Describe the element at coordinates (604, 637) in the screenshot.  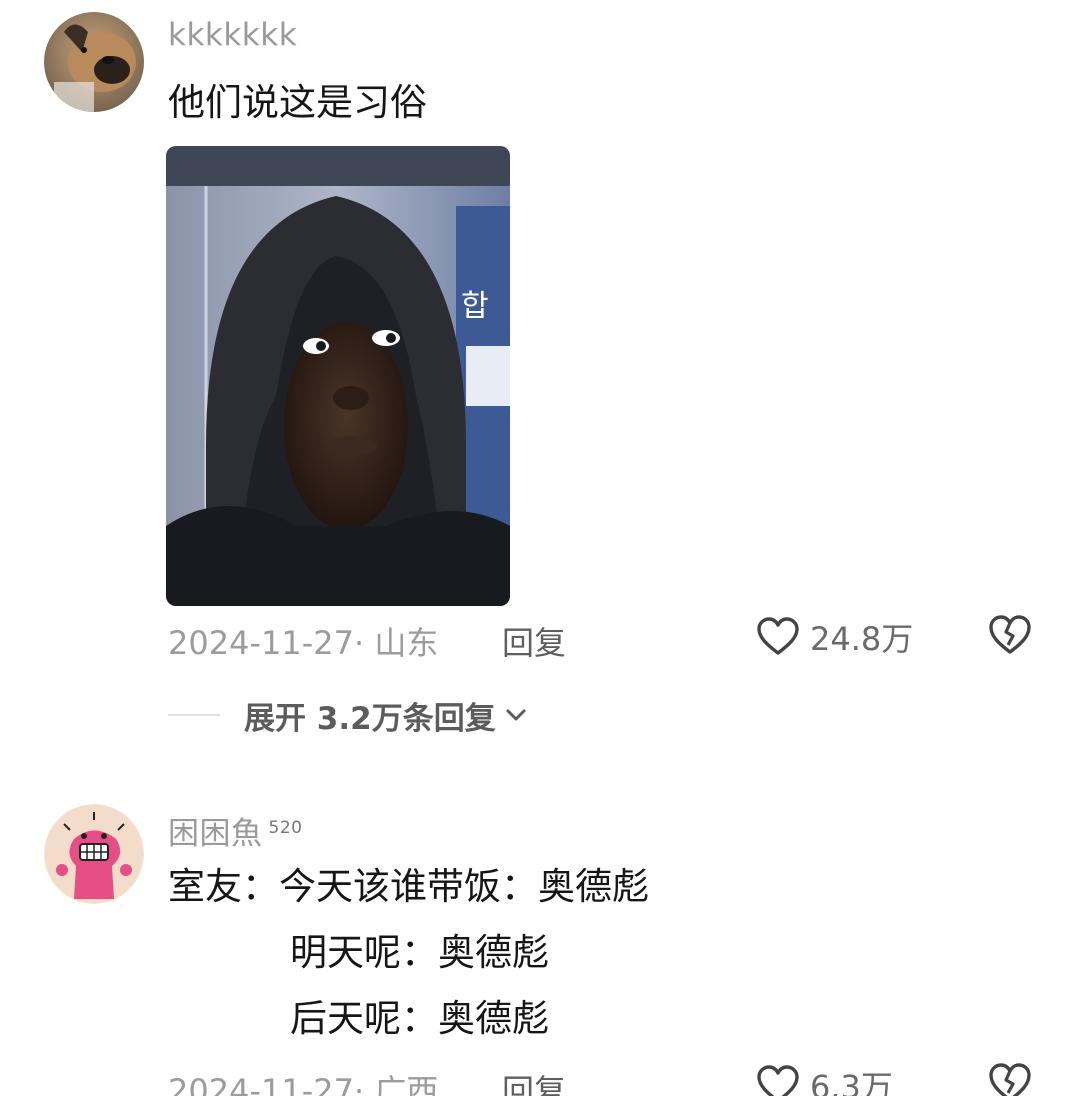
I see `comment-meta: 2024-11-27· 山东 回复 24.8万` at that location.